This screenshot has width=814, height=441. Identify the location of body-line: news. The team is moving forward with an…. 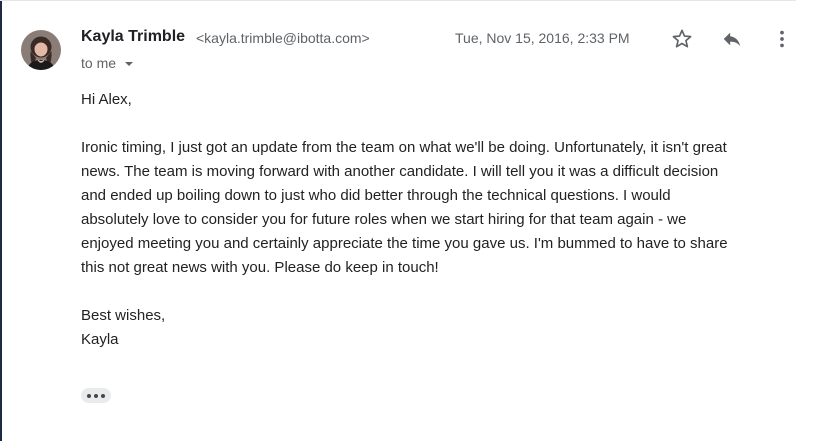
(400, 171).